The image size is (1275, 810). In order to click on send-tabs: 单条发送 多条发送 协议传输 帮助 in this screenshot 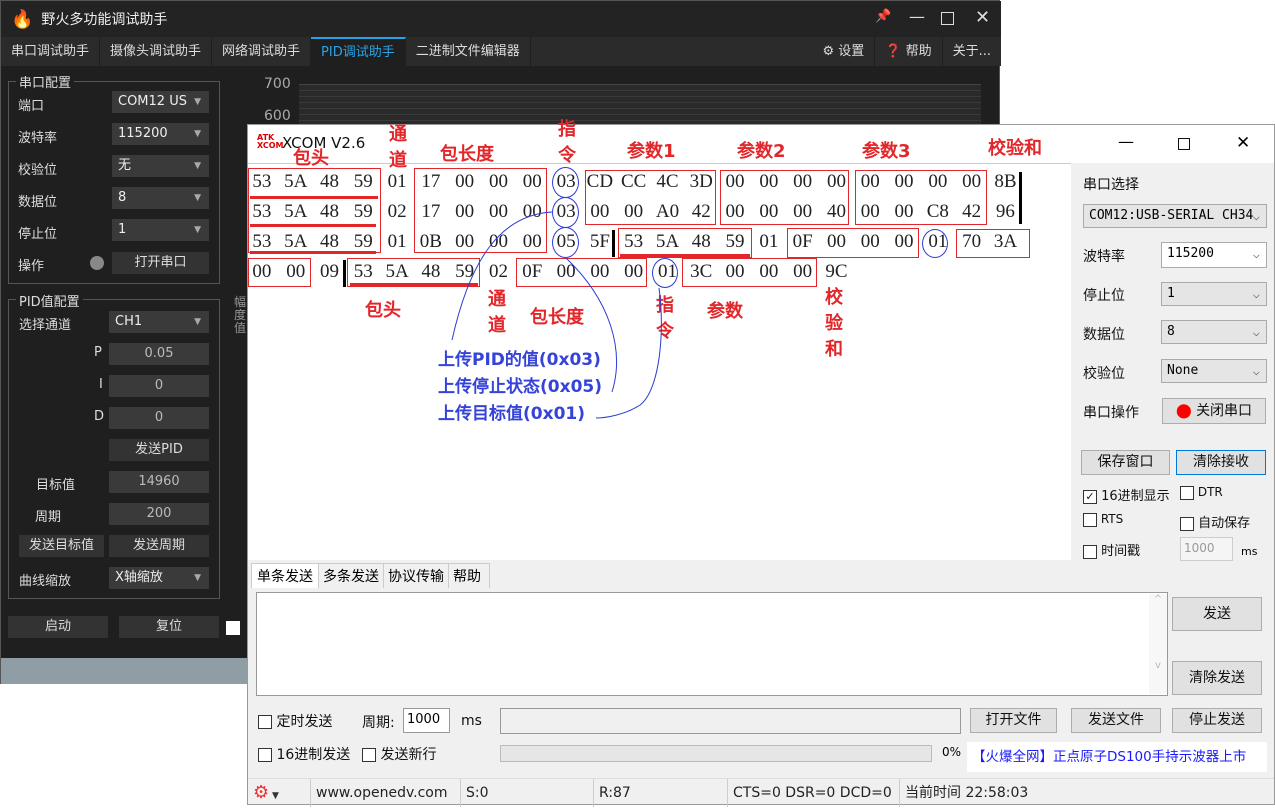, I will do `click(370, 575)`.